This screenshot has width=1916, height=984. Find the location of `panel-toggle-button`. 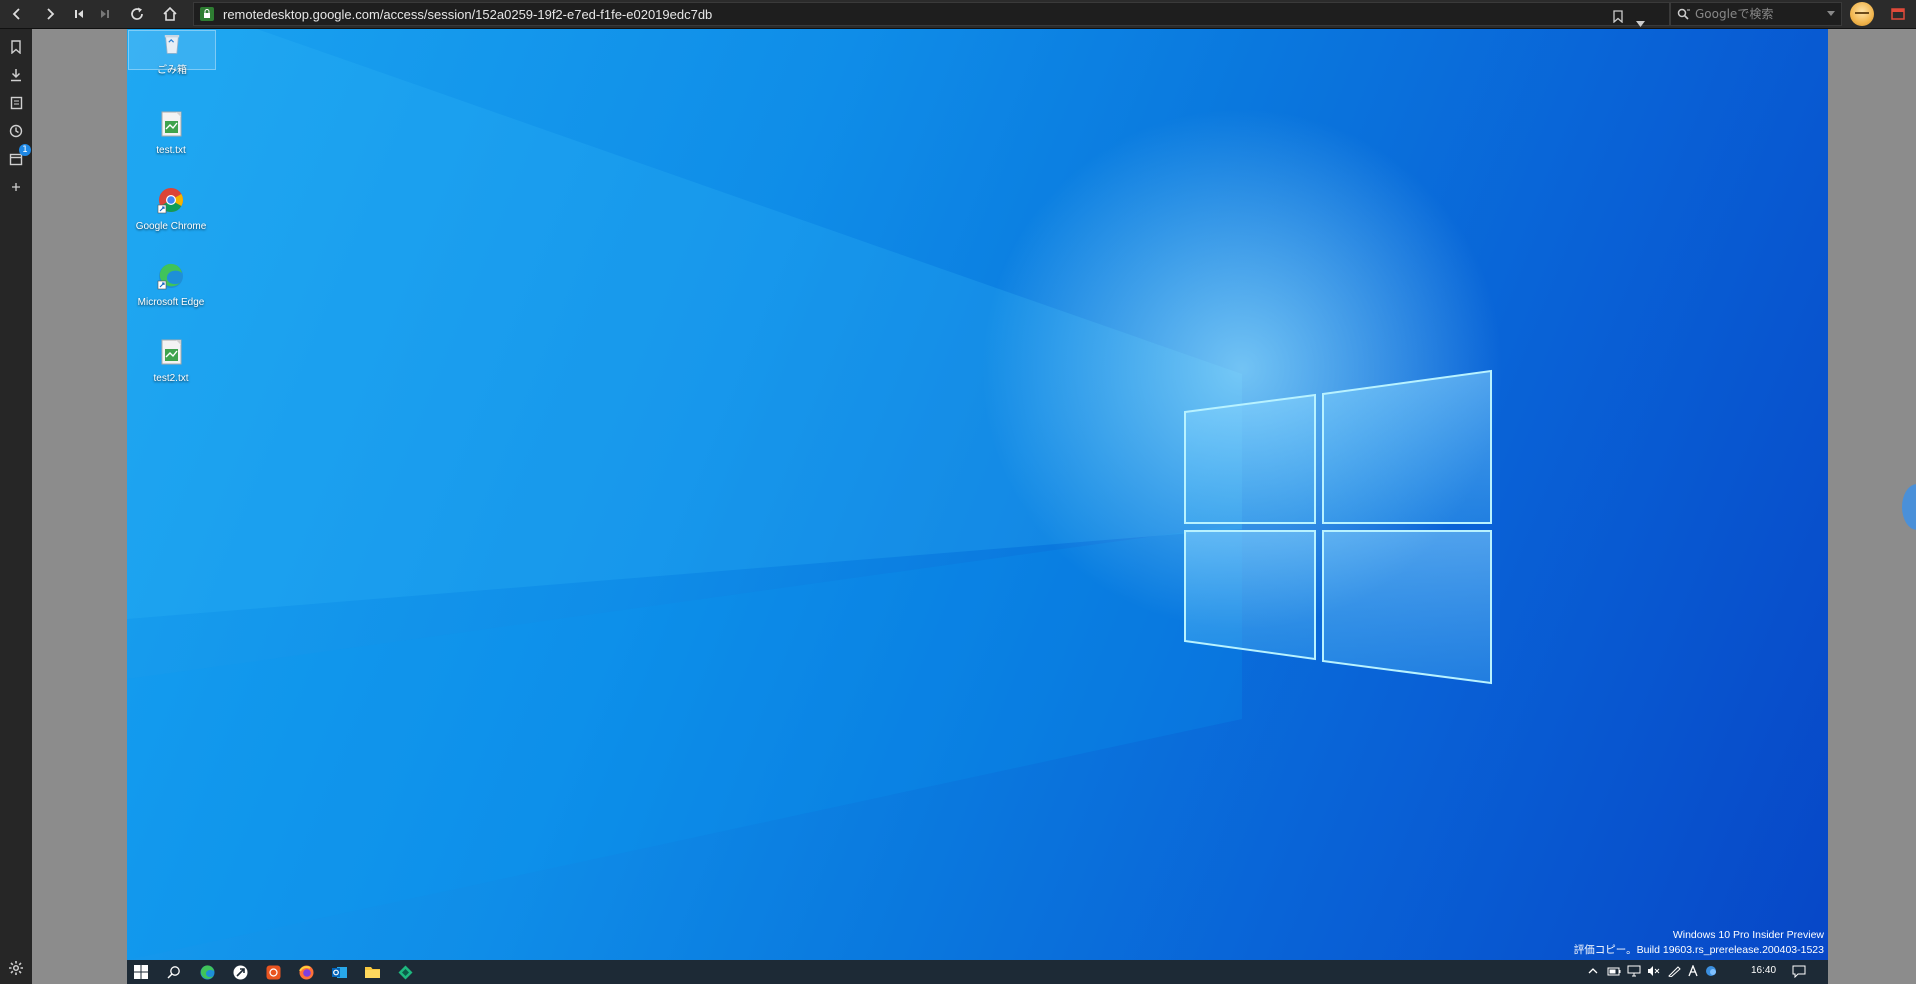

panel-toggle-button is located at coordinates (1898, 14).